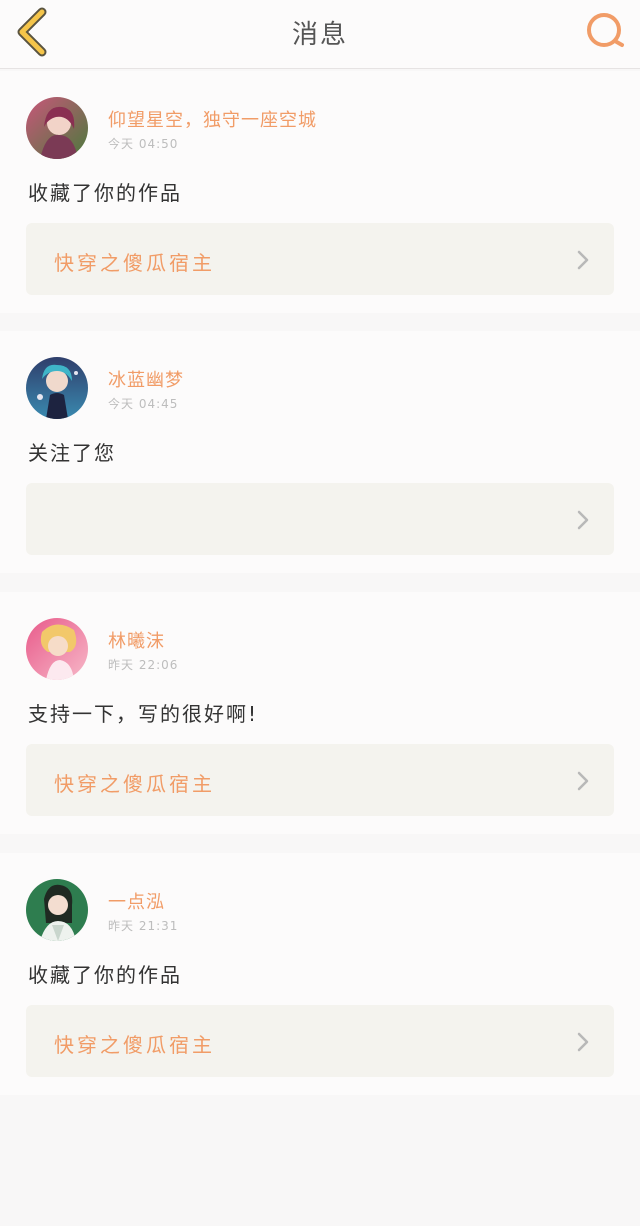 The height and width of the screenshot is (1226, 640). I want to click on username-link: 冰蓝幽梦, so click(146, 379).